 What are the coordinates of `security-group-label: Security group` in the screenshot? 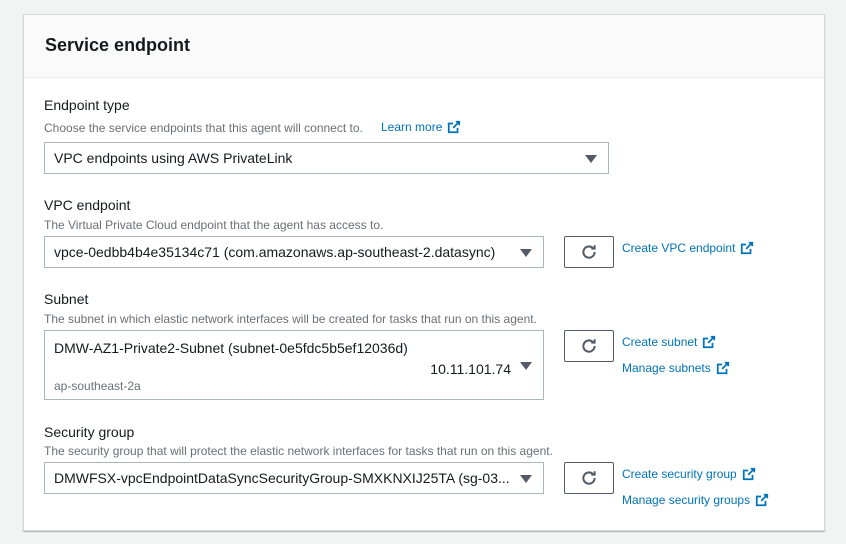 It's located at (89, 432).